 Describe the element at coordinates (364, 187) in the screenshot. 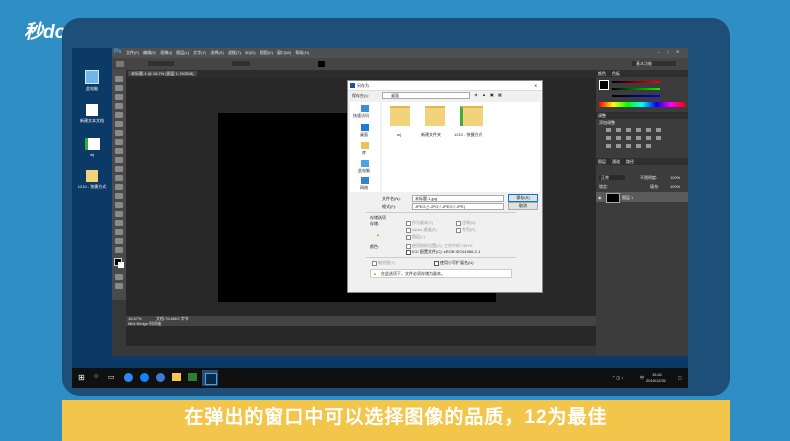

I see `nav-network: 网络` at that location.